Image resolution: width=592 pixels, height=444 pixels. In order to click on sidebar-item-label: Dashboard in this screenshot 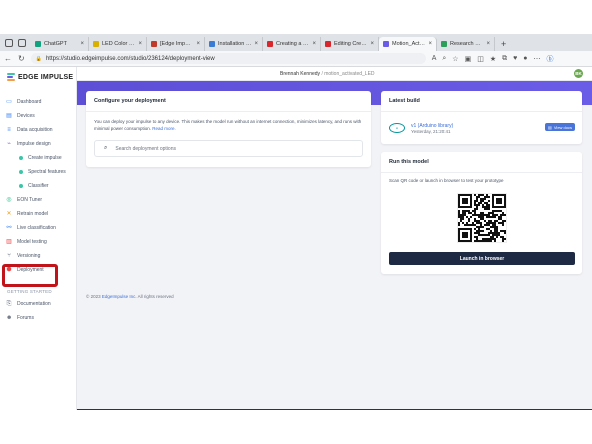, I will do `click(29, 102)`.